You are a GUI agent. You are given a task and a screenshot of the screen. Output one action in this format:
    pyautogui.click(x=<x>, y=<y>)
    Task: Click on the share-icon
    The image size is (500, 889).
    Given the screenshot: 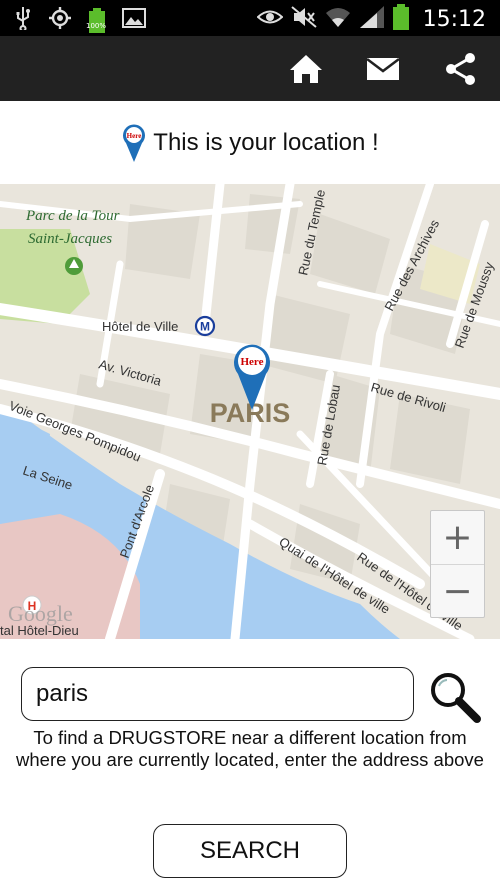 What is the action you would take?
    pyautogui.click(x=460, y=69)
    